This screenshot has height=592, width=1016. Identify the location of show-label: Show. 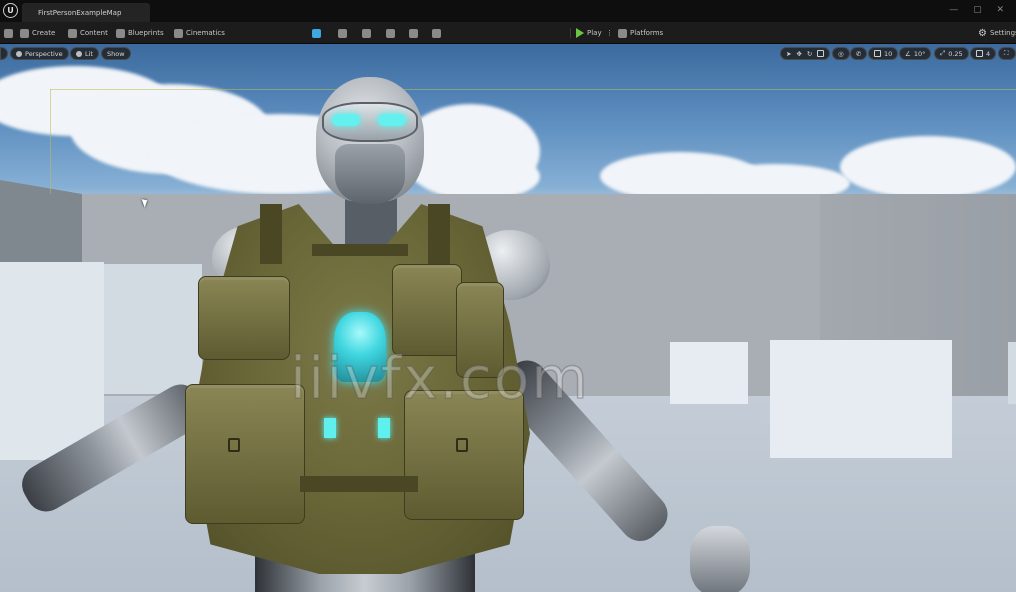
(116, 53).